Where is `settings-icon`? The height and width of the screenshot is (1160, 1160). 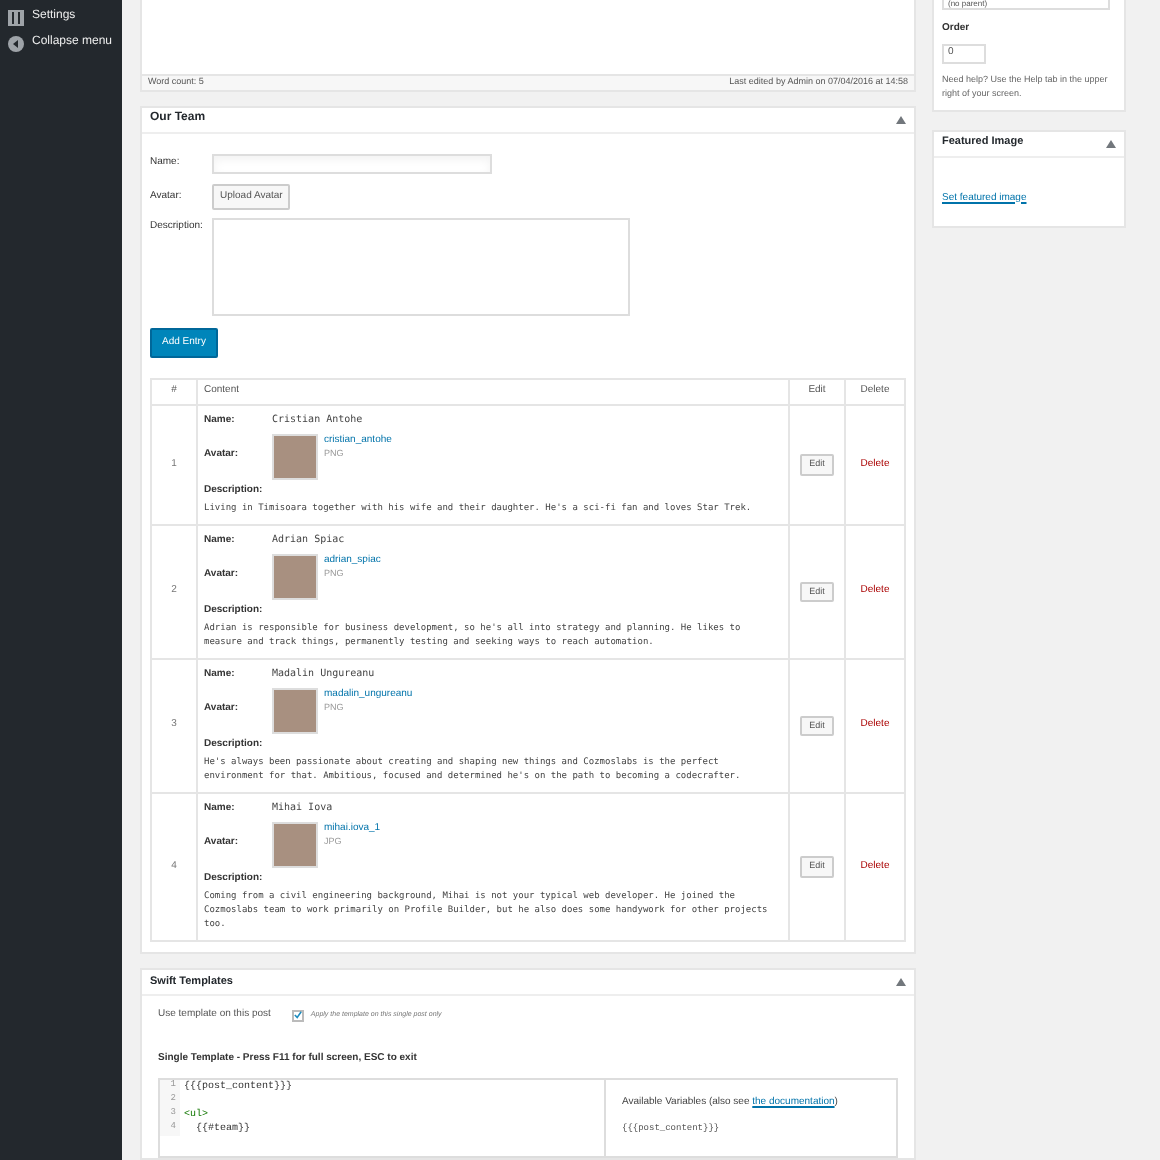
settings-icon is located at coordinates (16, 17).